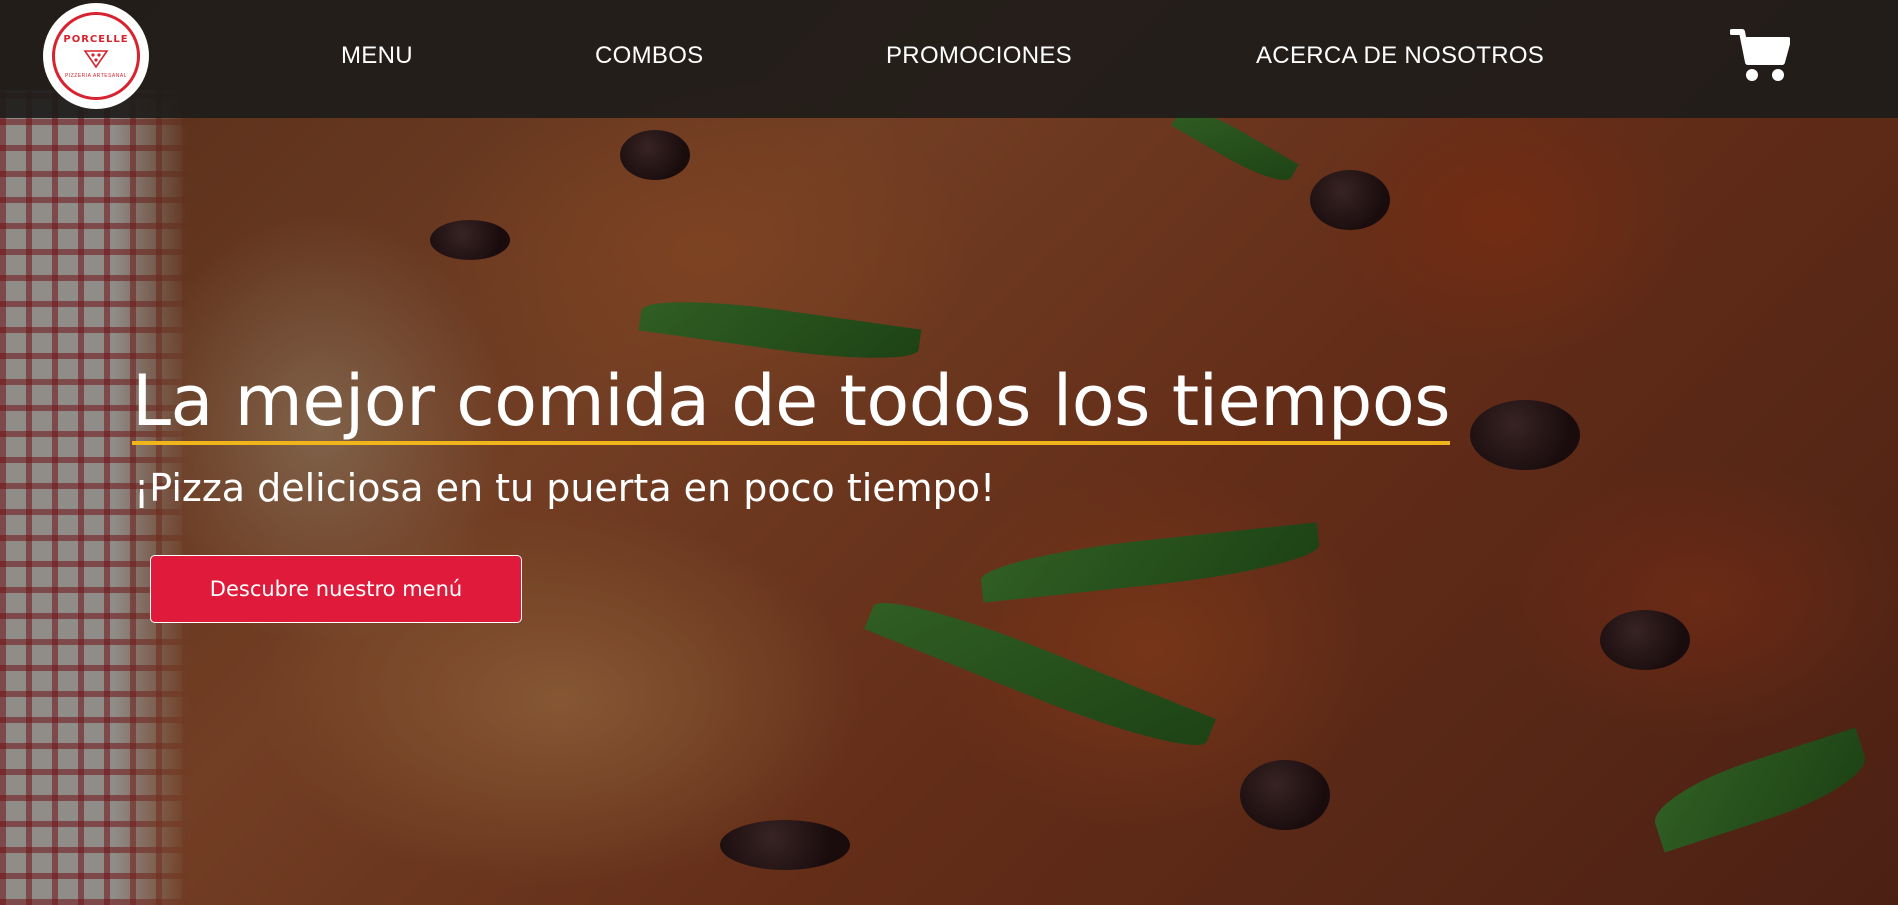 The width and height of the screenshot is (1898, 905). Describe the element at coordinates (979, 56) in the screenshot. I see `nav-item-promociones: PROMOCIONES` at that location.